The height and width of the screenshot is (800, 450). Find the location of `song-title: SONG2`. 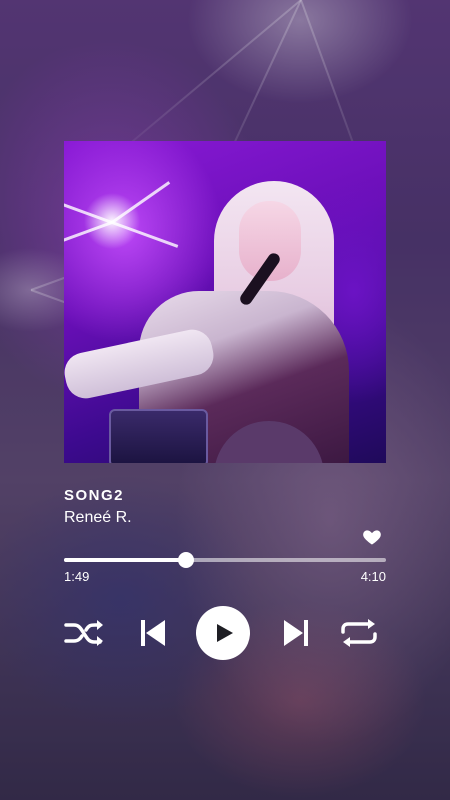

song-title: SONG2 is located at coordinates (94, 495).